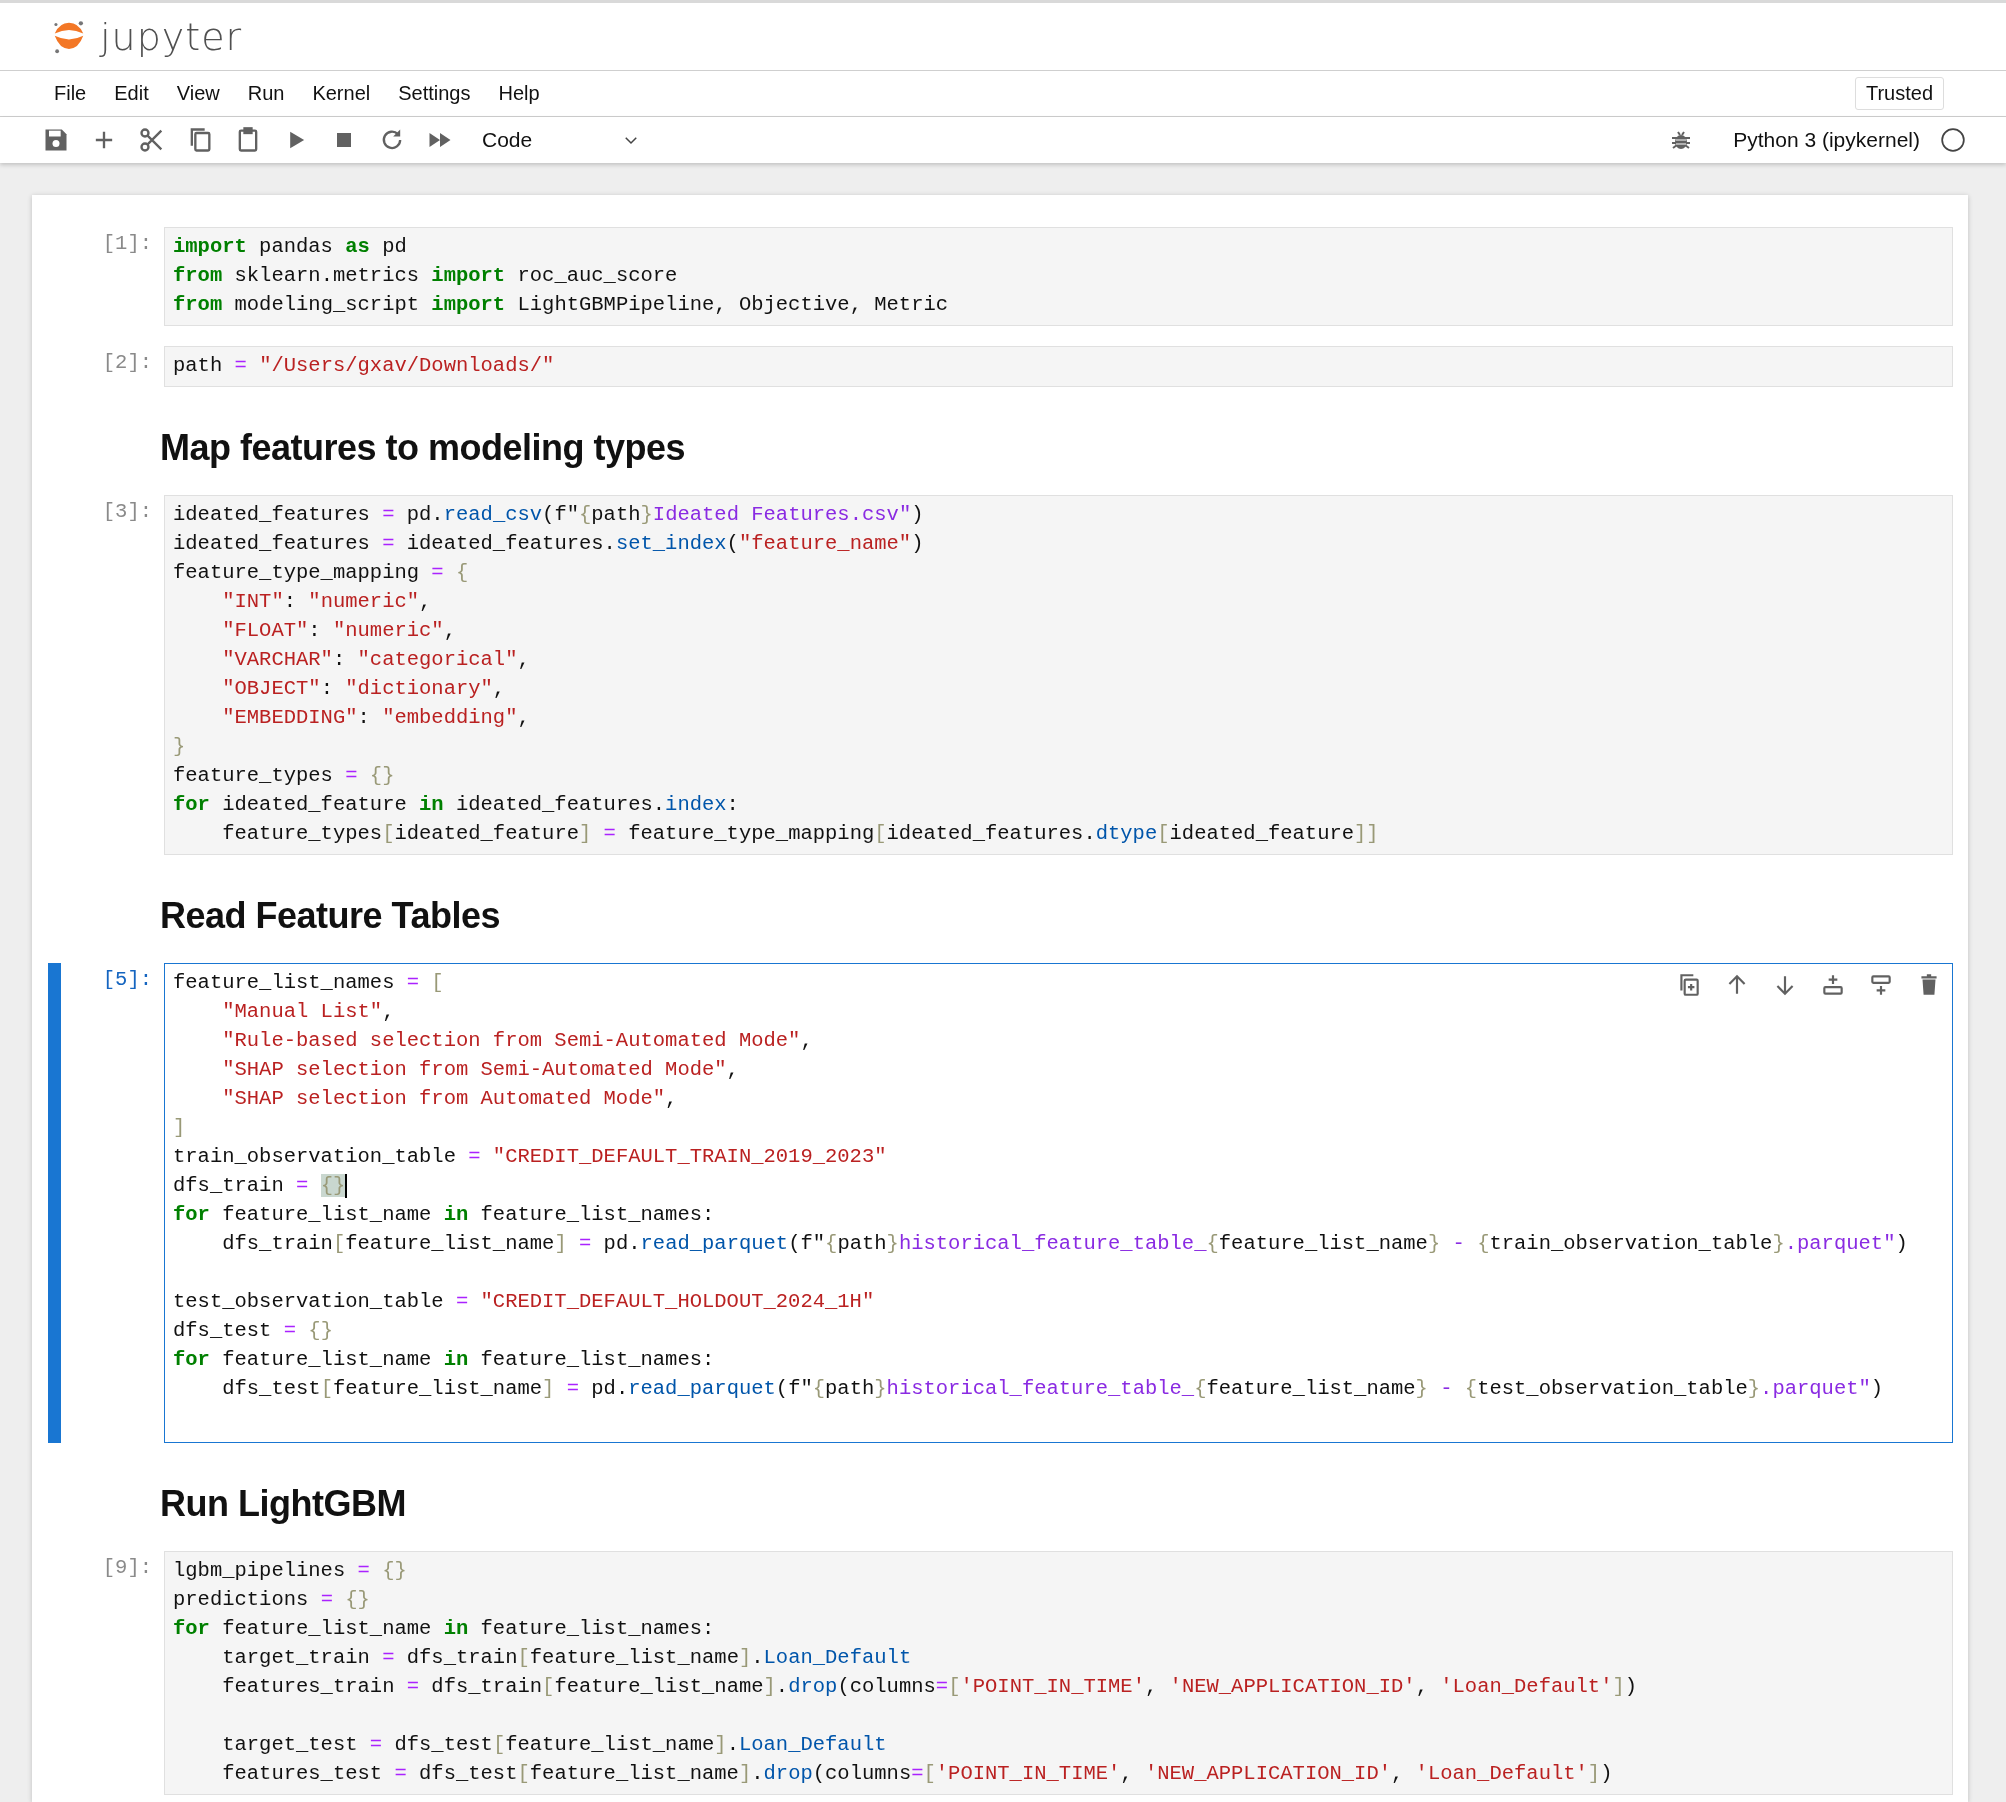  Describe the element at coordinates (480, 1070) in the screenshot. I see `code-line: "SHAP selection from Semi-Automated Mode",` at that location.